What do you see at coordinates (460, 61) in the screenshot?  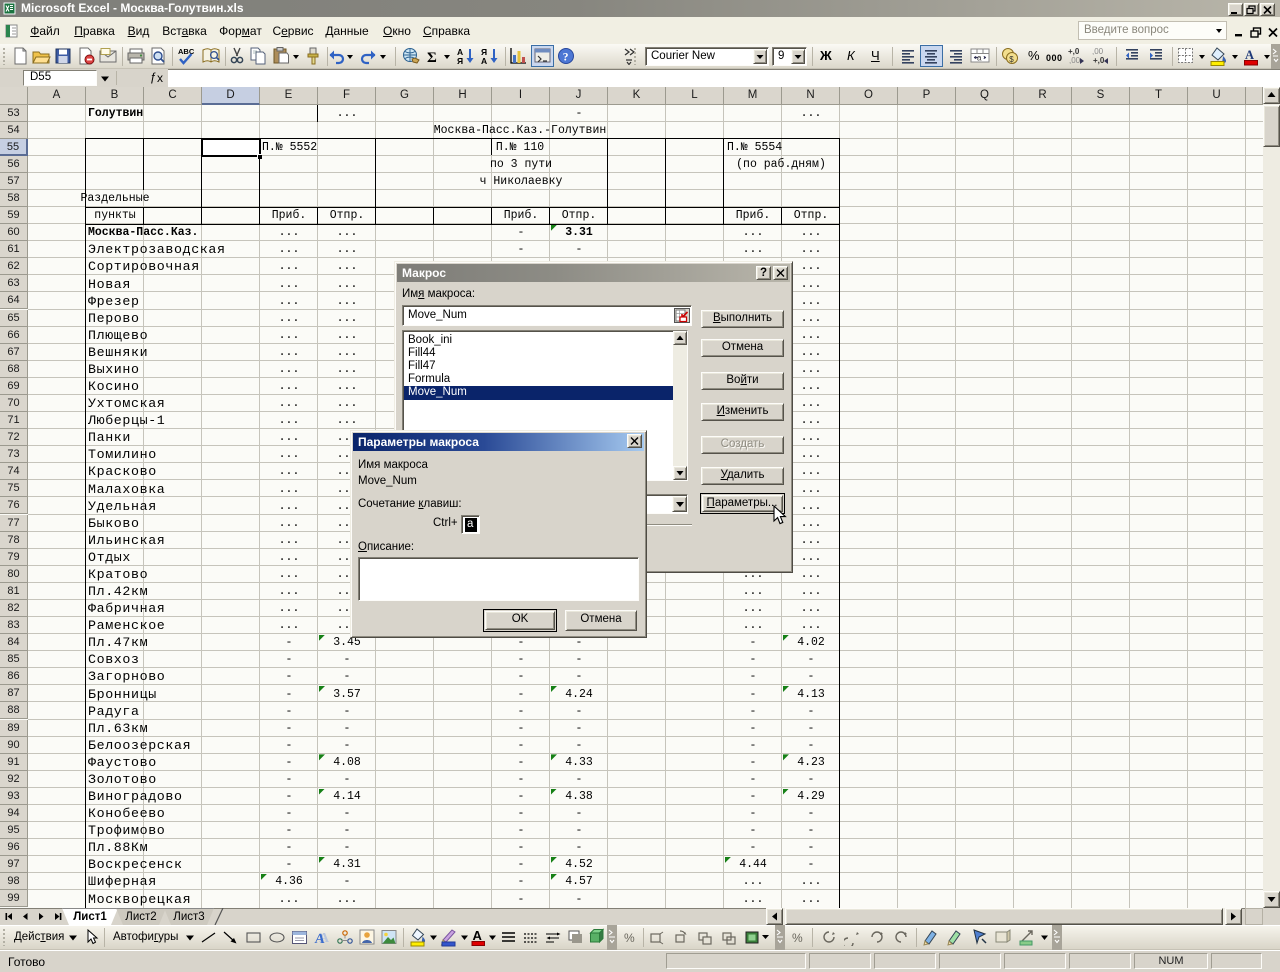 I see `svg-text: Я` at bounding box center [460, 61].